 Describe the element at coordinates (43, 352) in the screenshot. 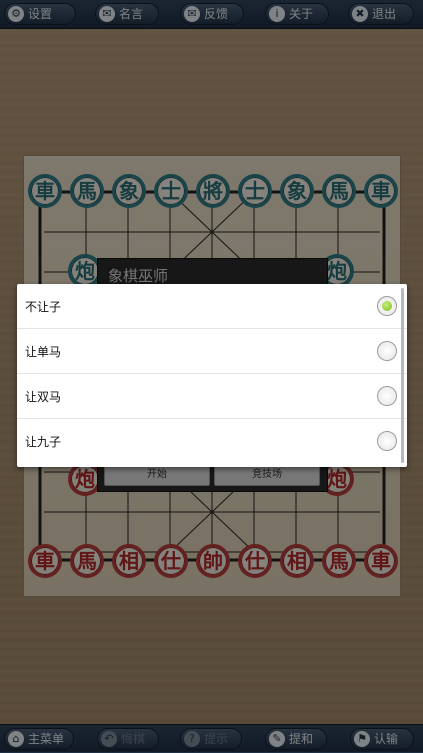

I see `option-label: 让单马` at that location.